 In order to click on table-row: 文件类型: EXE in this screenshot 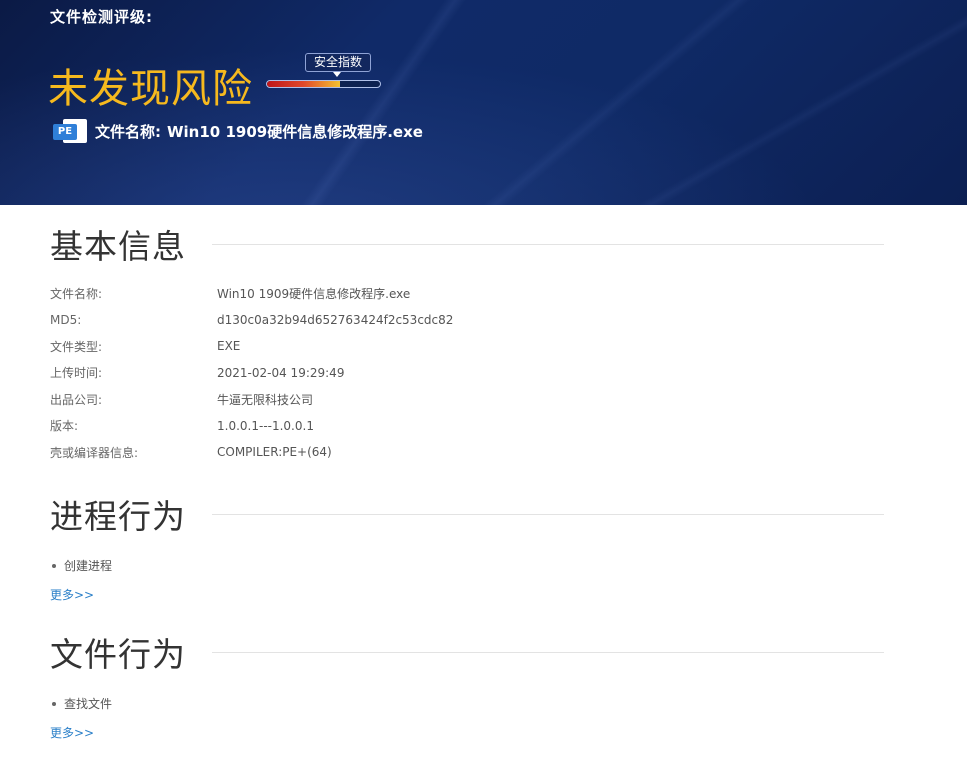, I will do `click(450, 346)`.